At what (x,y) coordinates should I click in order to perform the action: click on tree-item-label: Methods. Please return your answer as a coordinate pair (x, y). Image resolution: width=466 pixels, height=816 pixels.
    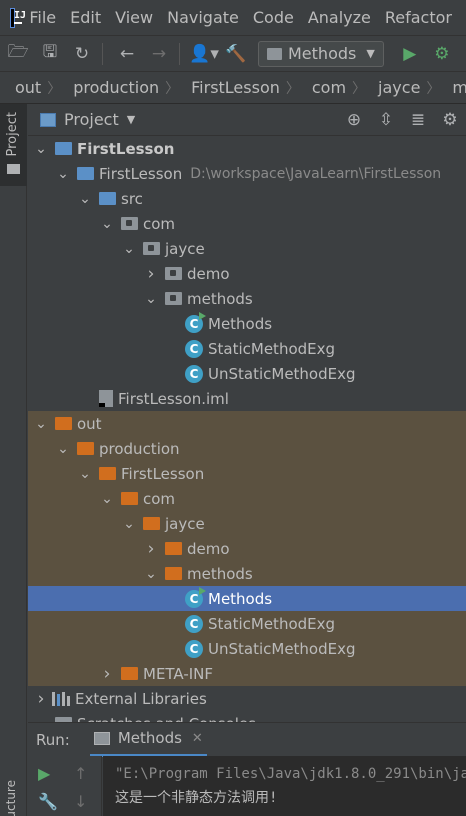
    Looking at the image, I should click on (240, 598).